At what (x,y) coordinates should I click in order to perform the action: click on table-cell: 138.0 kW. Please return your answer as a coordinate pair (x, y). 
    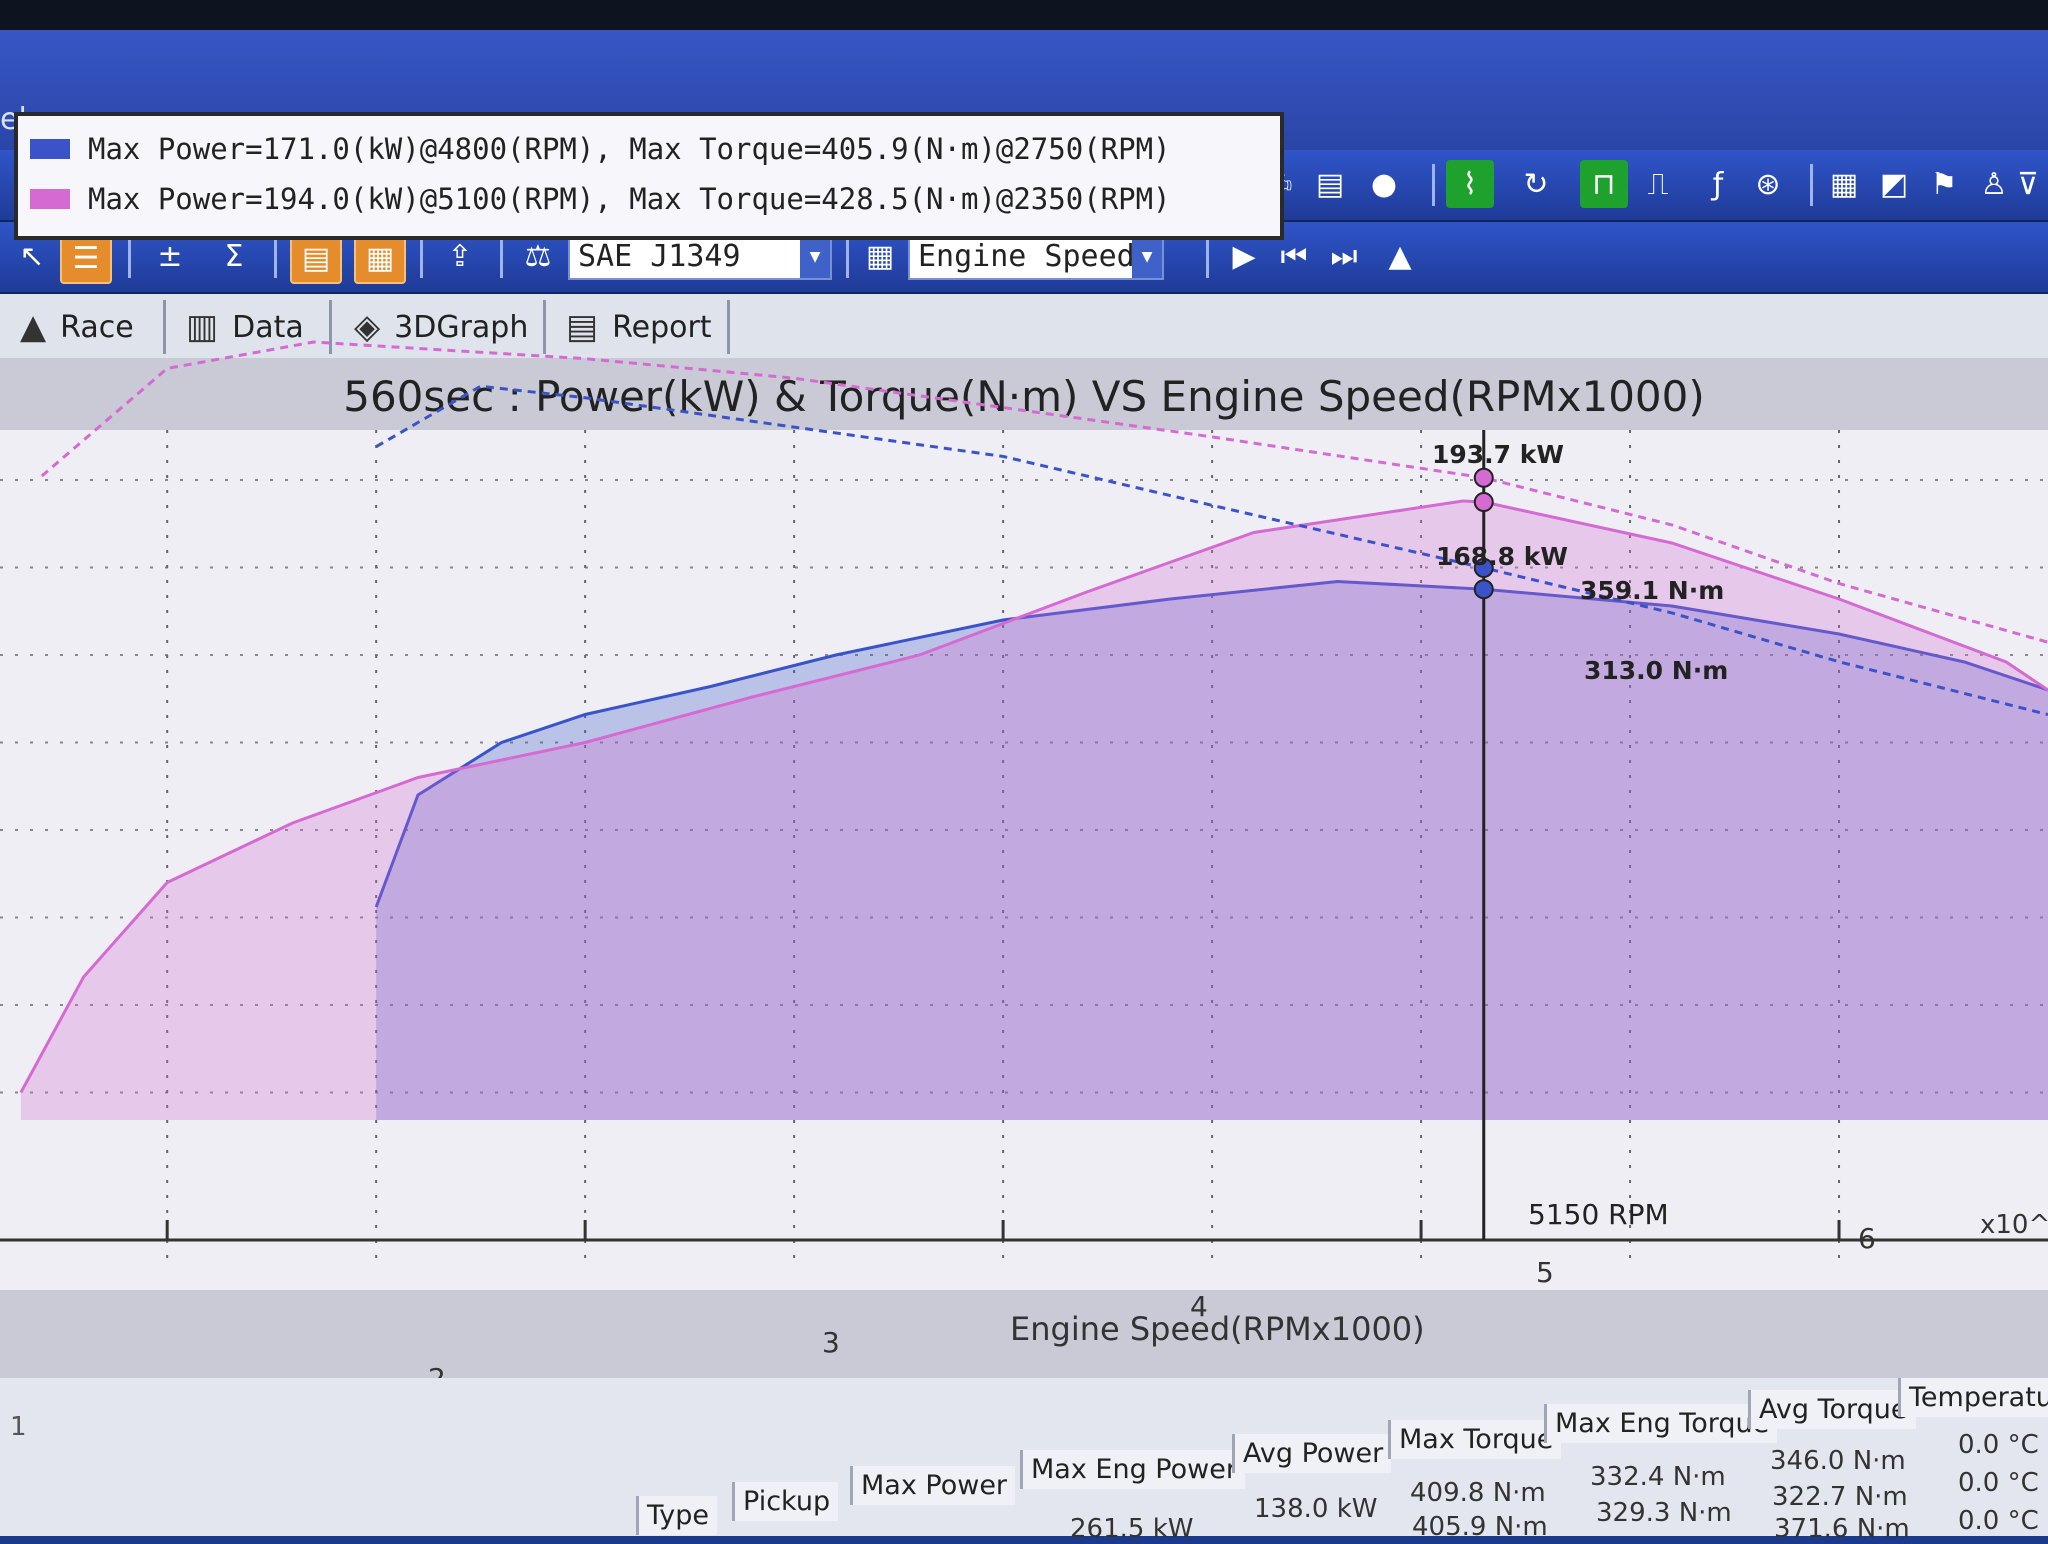
    Looking at the image, I should click on (1316, 1509).